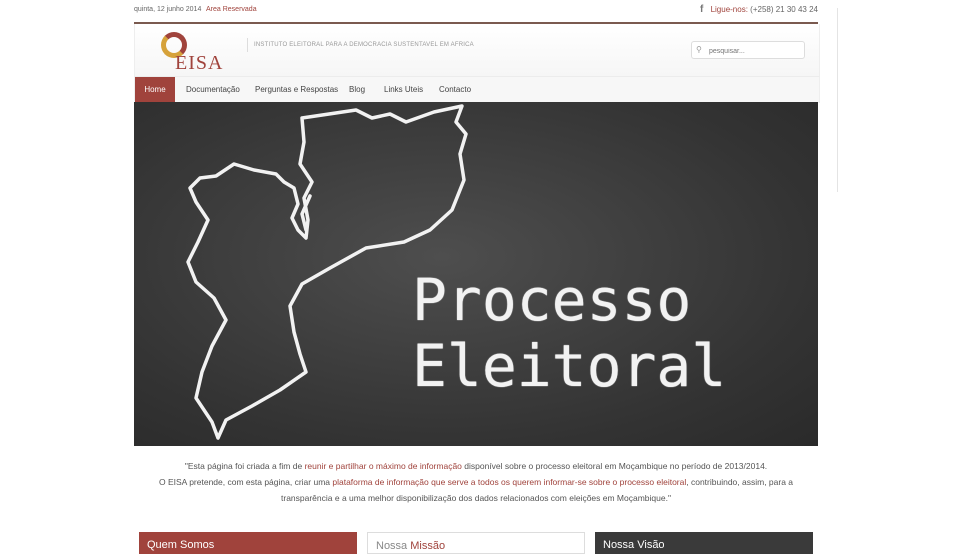 The image size is (960, 554). Describe the element at coordinates (699, 49) in the screenshot. I see `search-icon: ⚲` at that location.